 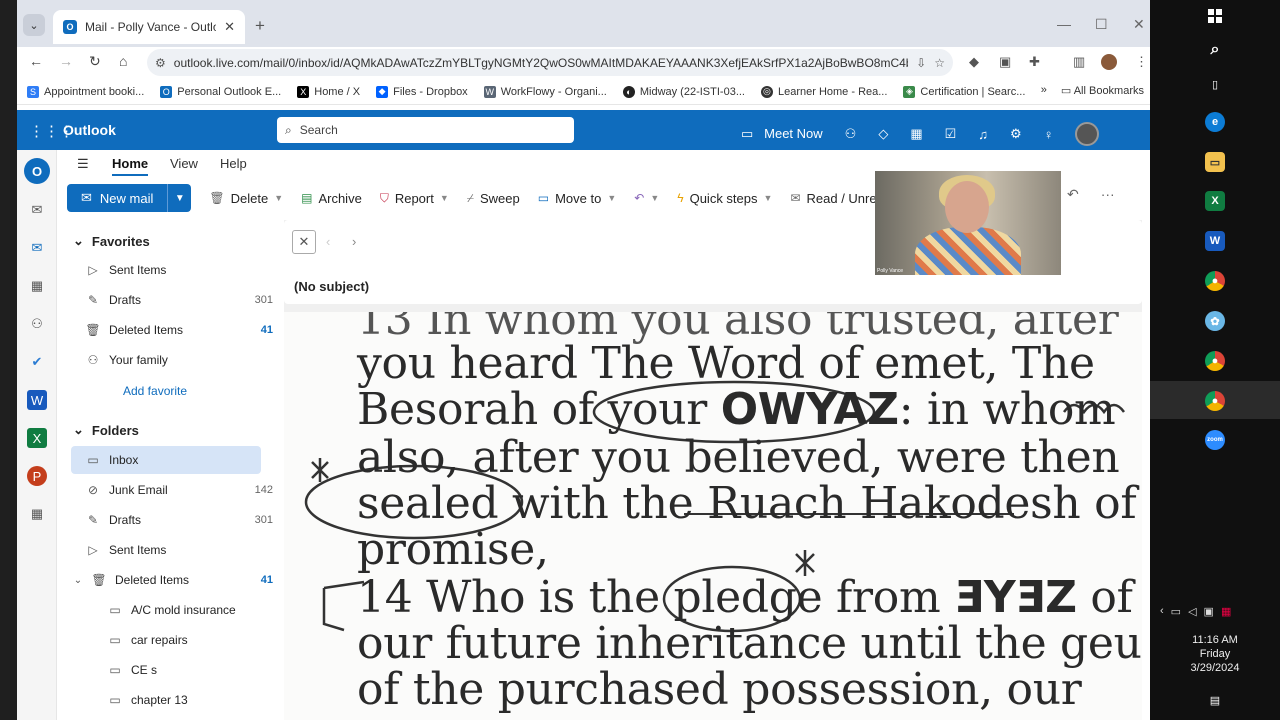 I want to click on sweep-button: ⌿ Sweep, so click(x=493, y=198).